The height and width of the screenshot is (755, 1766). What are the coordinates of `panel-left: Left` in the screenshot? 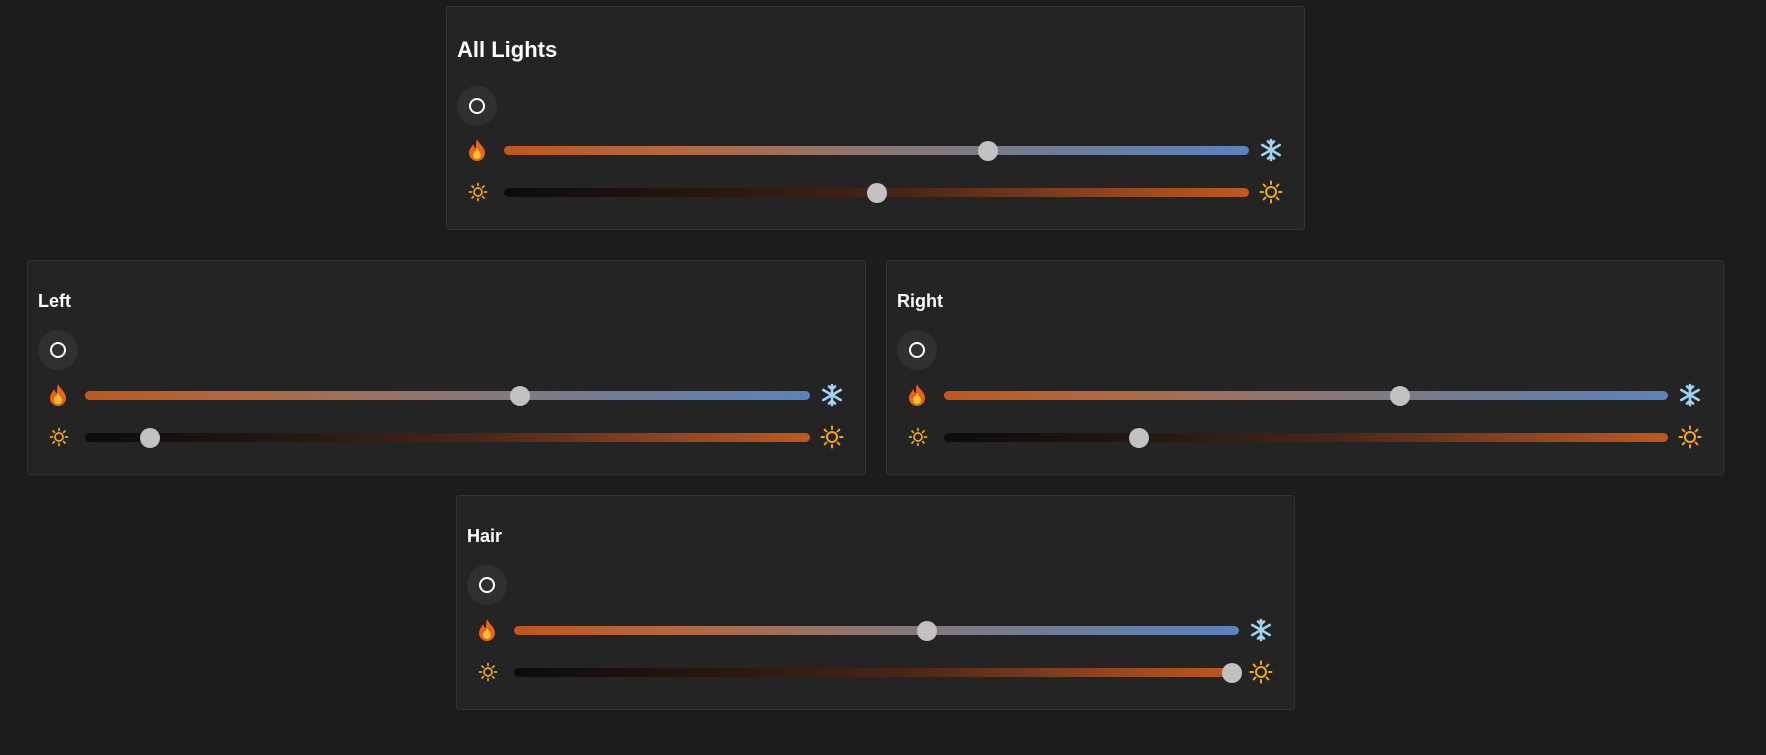 It's located at (446, 367).